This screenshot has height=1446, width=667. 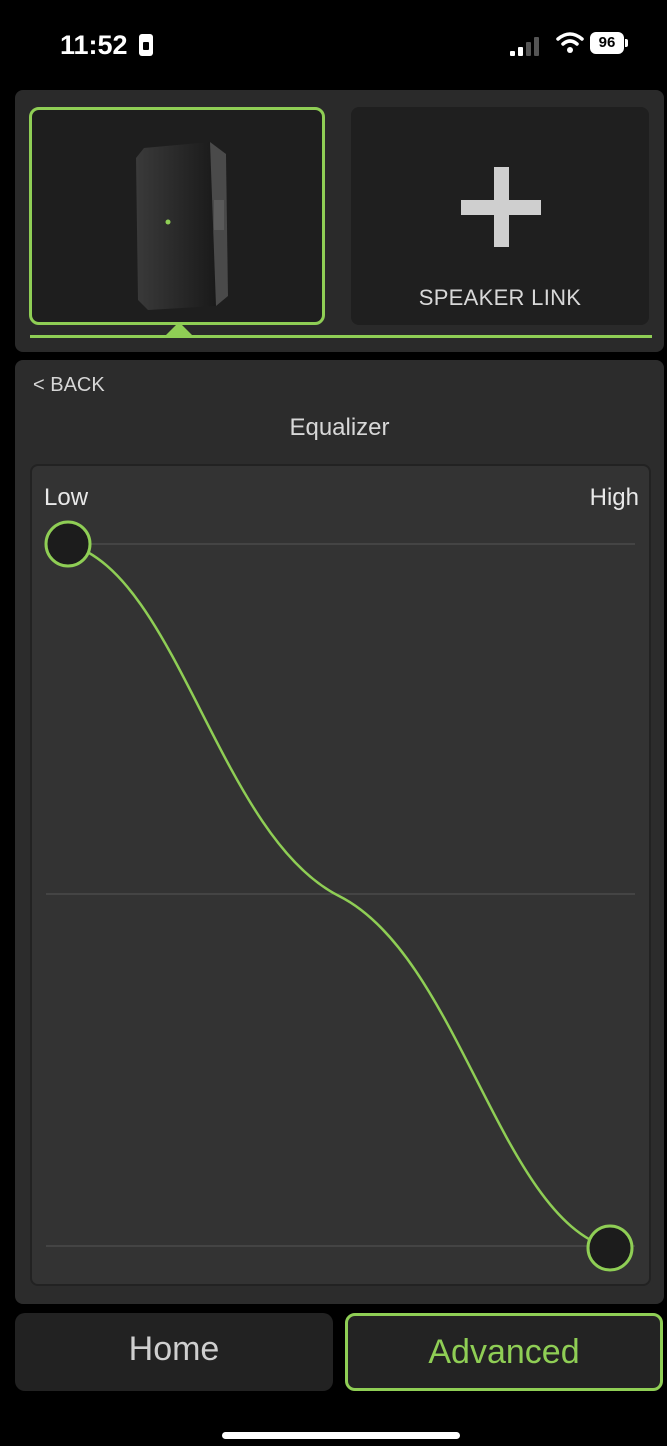 I want to click on bottom-tab-bar: Home Advanced, so click(x=339, y=1353).